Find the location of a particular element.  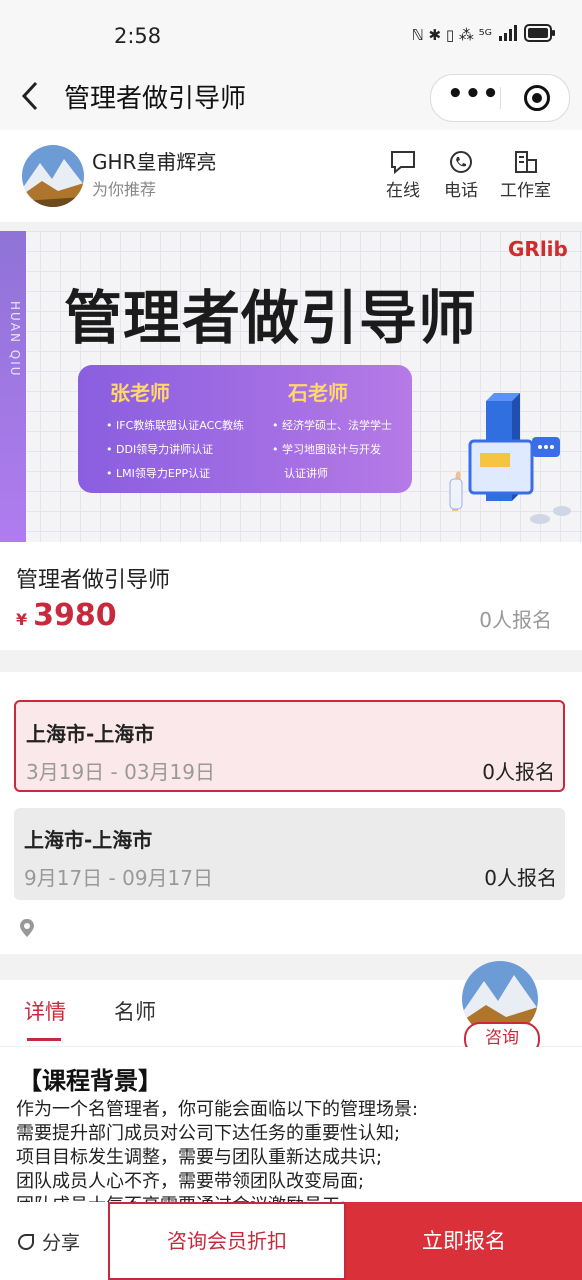

session-item-selected: 上海市-上海市 3月19日 - 03月19日 0人报名 is located at coordinates (289, 746).